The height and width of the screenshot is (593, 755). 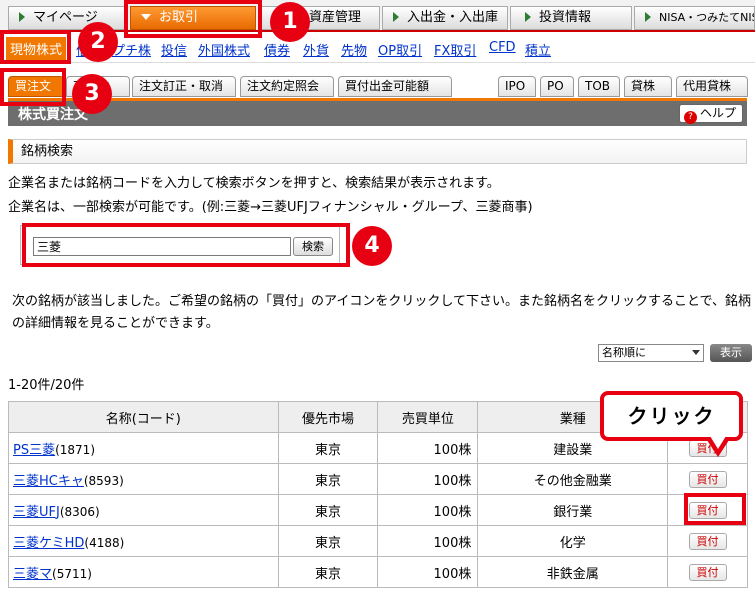 What do you see at coordinates (445, 18) in the screenshot?
I see `nav-deposit: 入出金・入出庫` at bounding box center [445, 18].